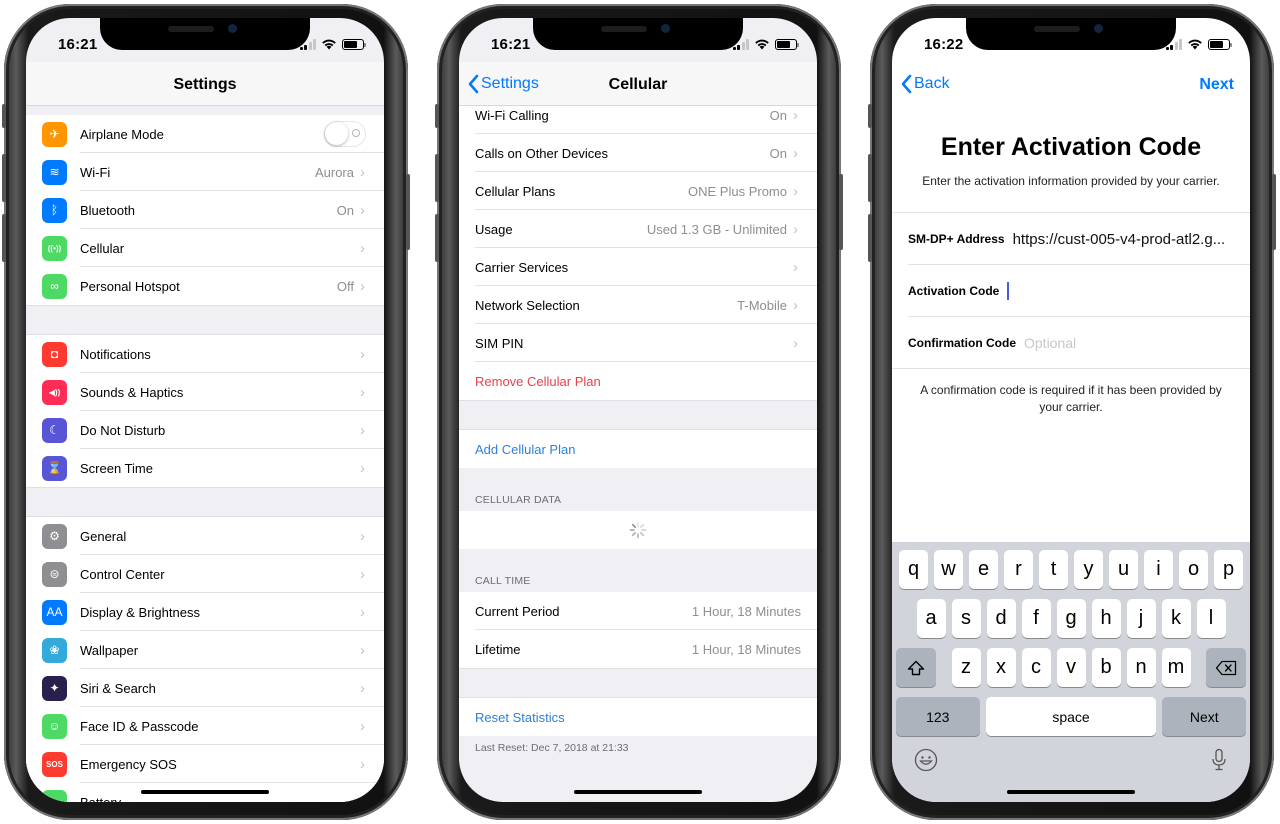  I want to click on emoji-key, so click(926, 760).